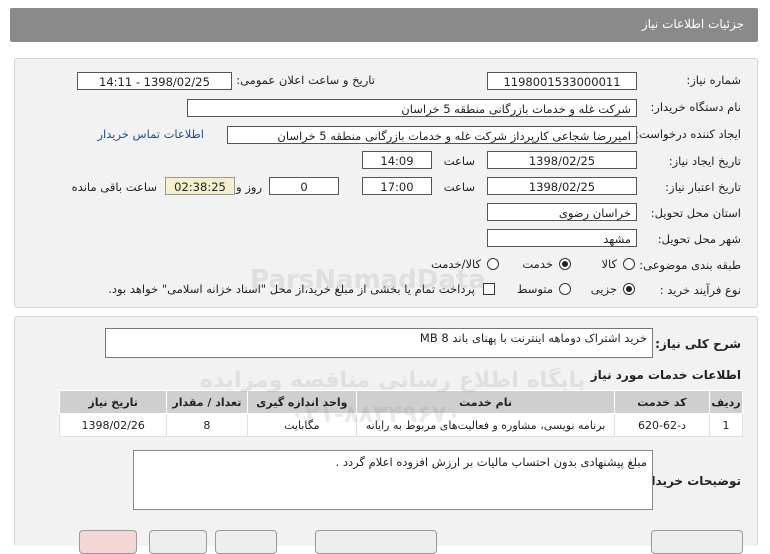 The width and height of the screenshot is (770, 554). Describe the element at coordinates (384, 25) in the screenshot. I see `page-header: جزئیات اطلاعات نیاز` at that location.